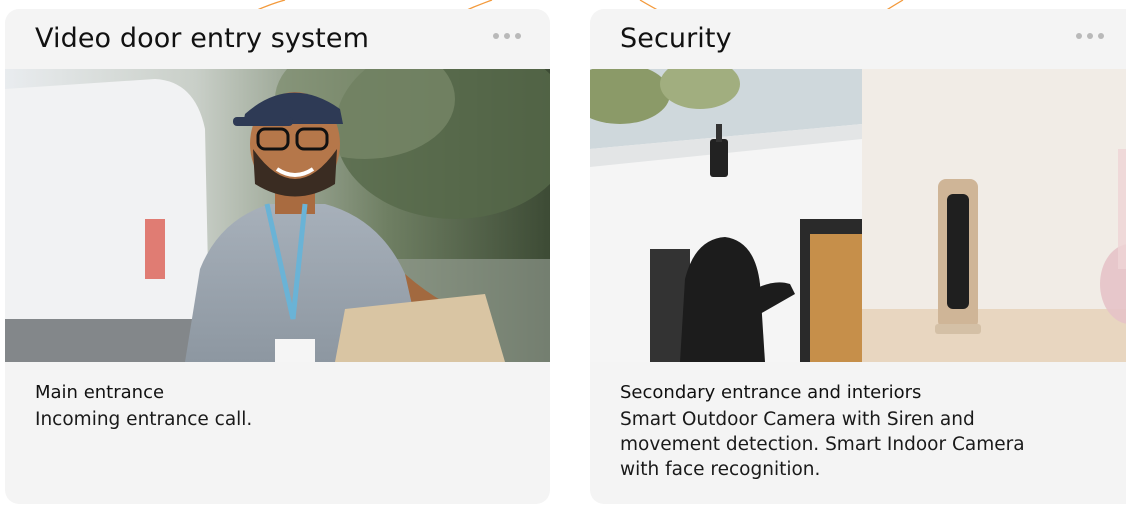  I want to click on card-description: Incoming entrance call., so click(144, 419).